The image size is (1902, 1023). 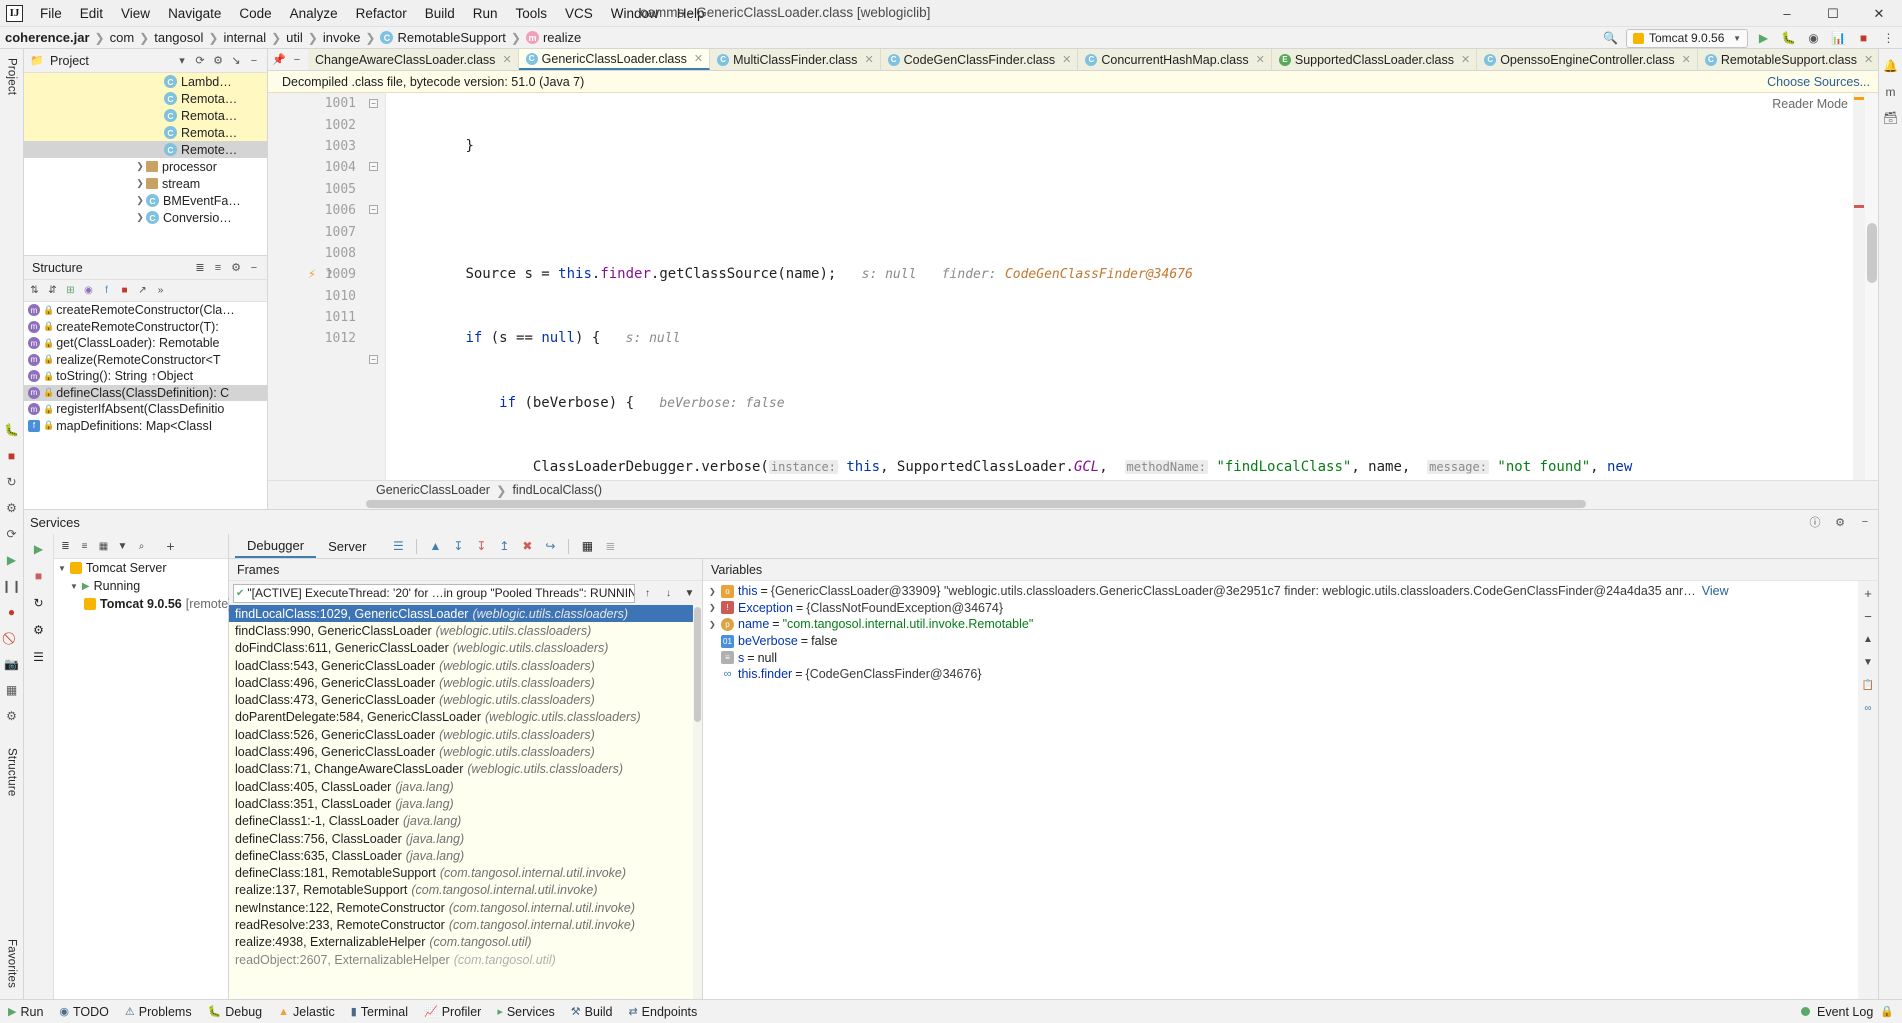 I want to click on step-out-icon: ↥, so click(x=504, y=546).